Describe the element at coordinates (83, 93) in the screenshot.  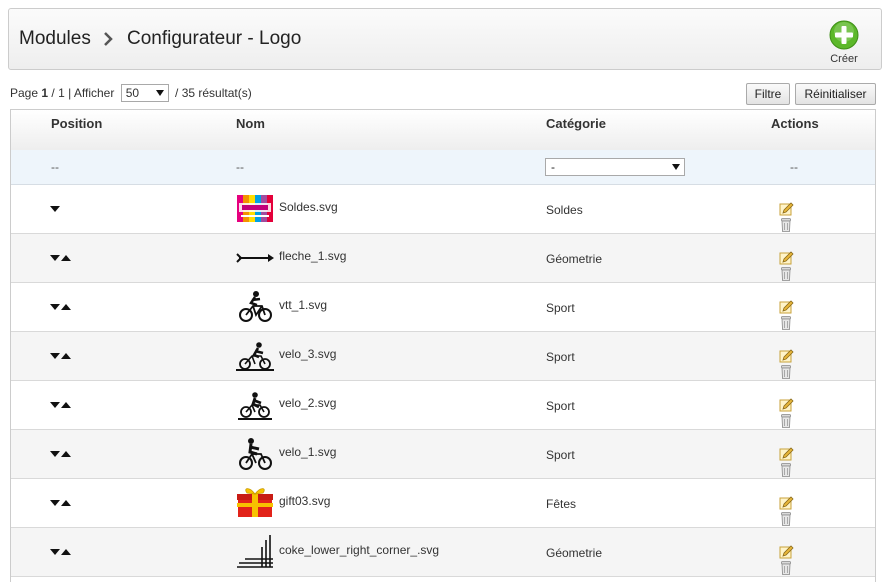
I see `page-separator: / 1 | Afficher` at that location.